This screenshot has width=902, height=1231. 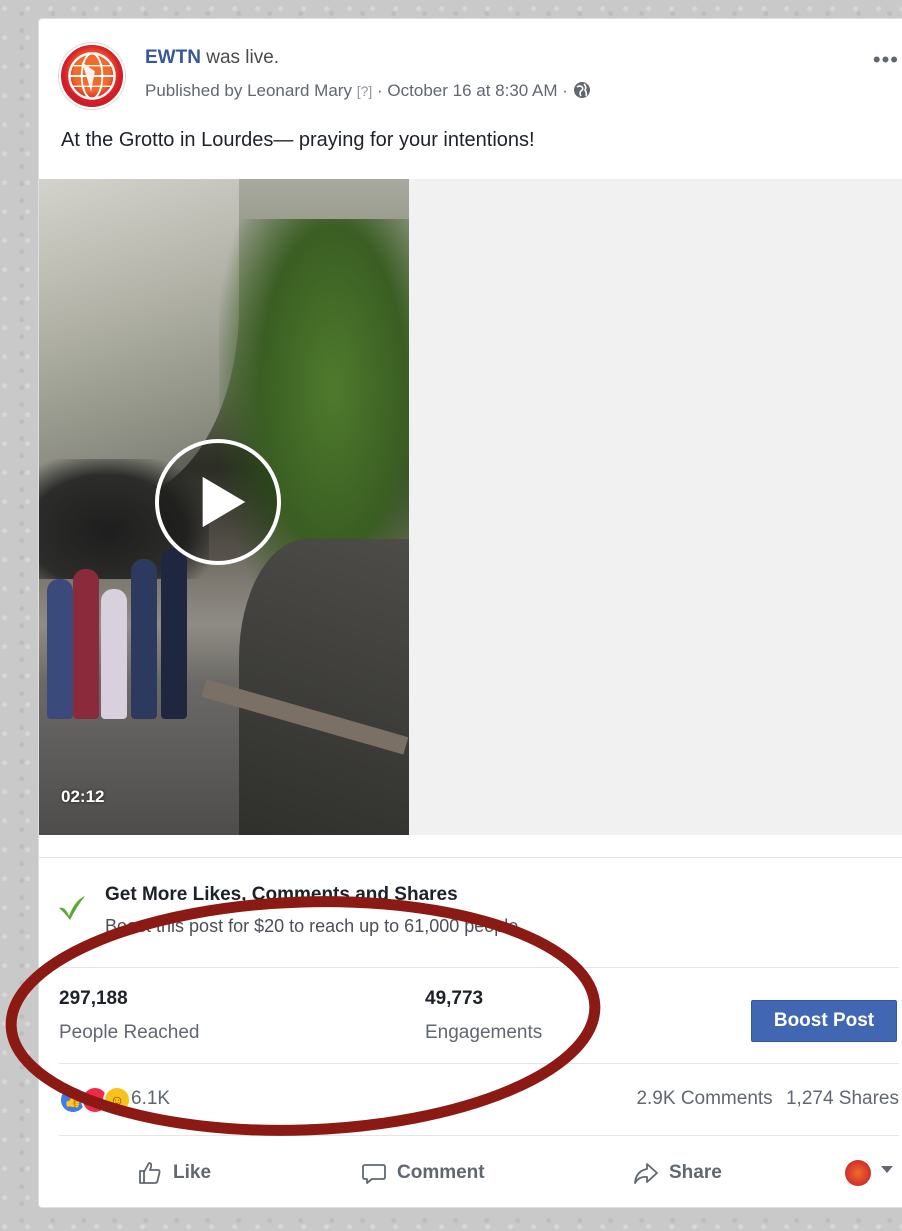 I want to click on thumbs-up-icon, so click(x=150, y=1173).